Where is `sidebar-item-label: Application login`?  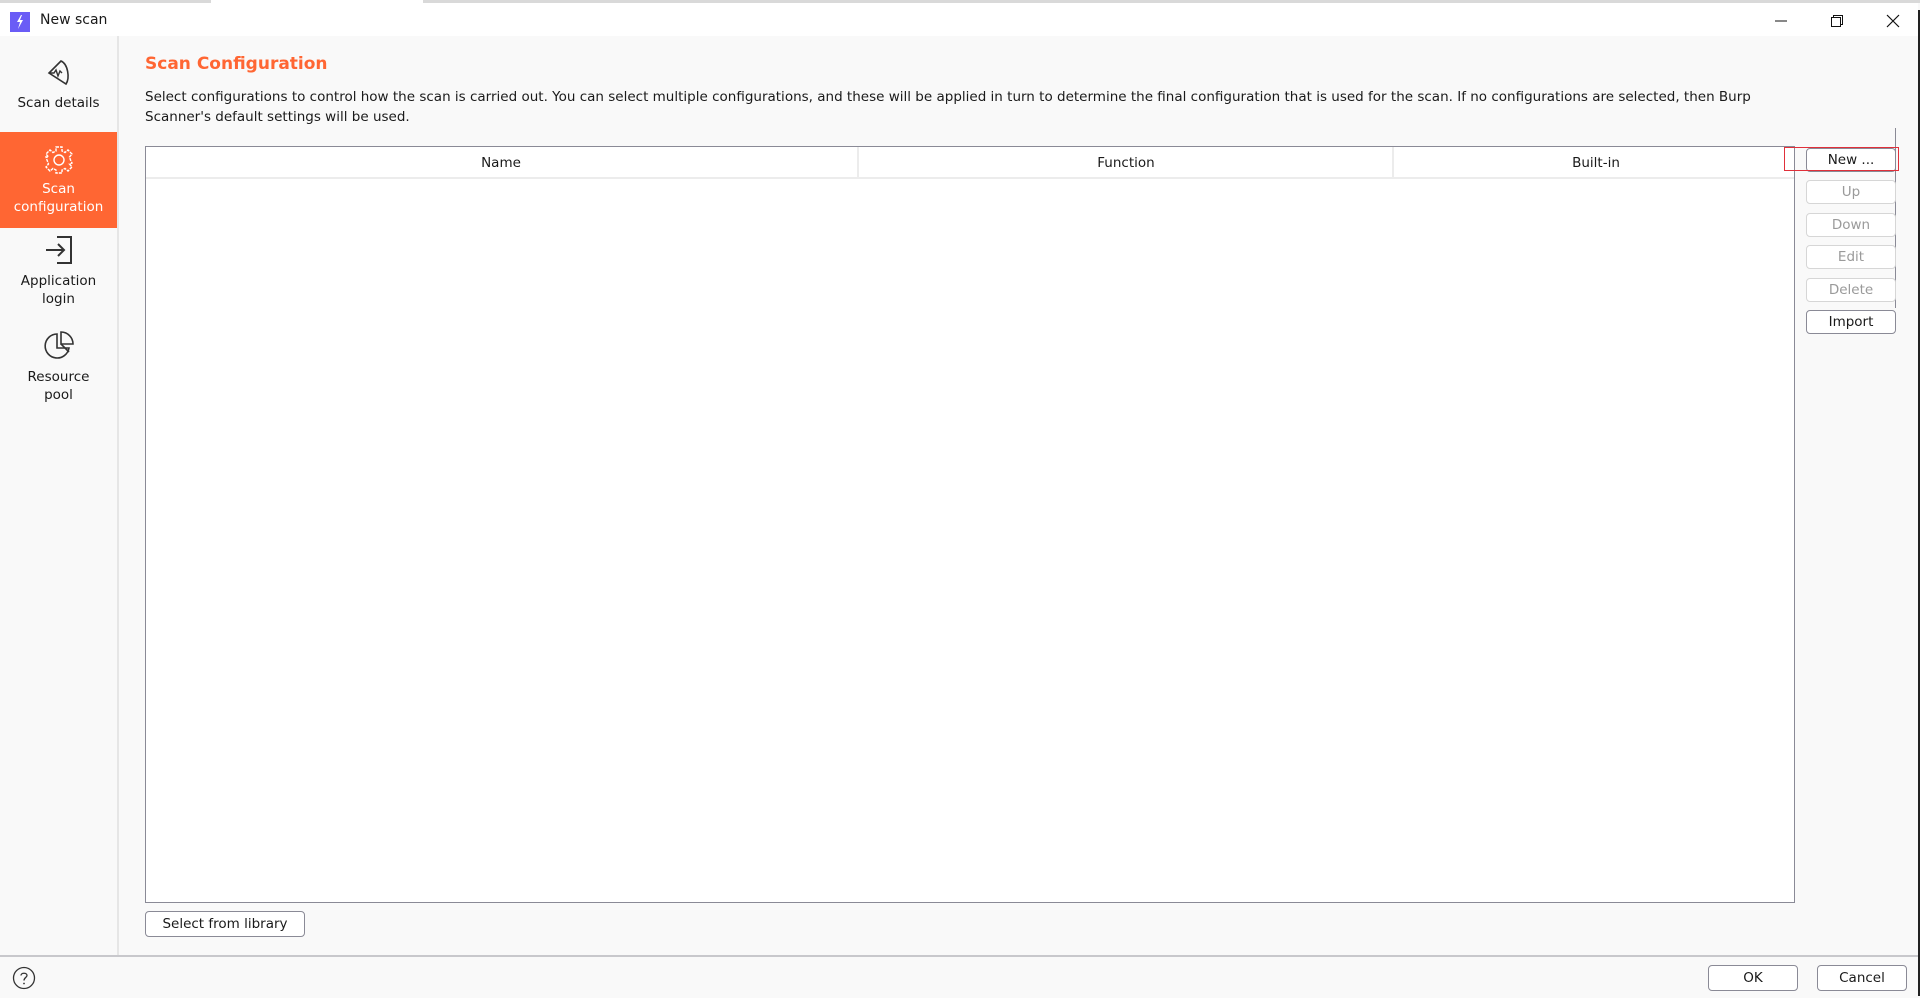 sidebar-item-label: Application login is located at coordinates (59, 290).